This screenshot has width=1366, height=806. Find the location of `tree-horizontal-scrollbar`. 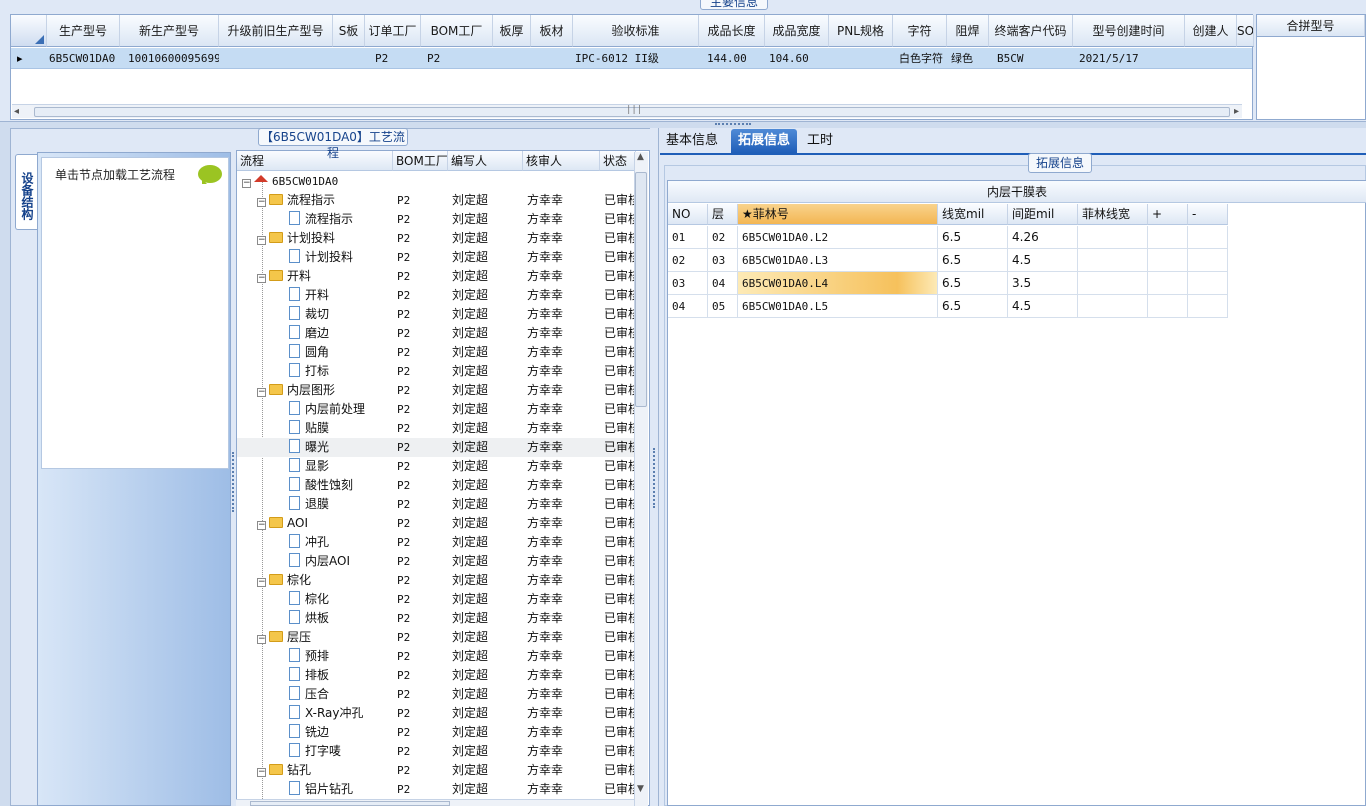

tree-horizontal-scrollbar is located at coordinates (435, 802).